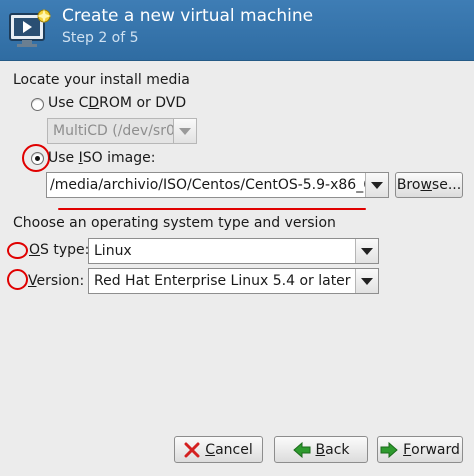 The image size is (474, 476). Describe the element at coordinates (212, 209) in the screenshot. I see `annotation-underline` at that location.